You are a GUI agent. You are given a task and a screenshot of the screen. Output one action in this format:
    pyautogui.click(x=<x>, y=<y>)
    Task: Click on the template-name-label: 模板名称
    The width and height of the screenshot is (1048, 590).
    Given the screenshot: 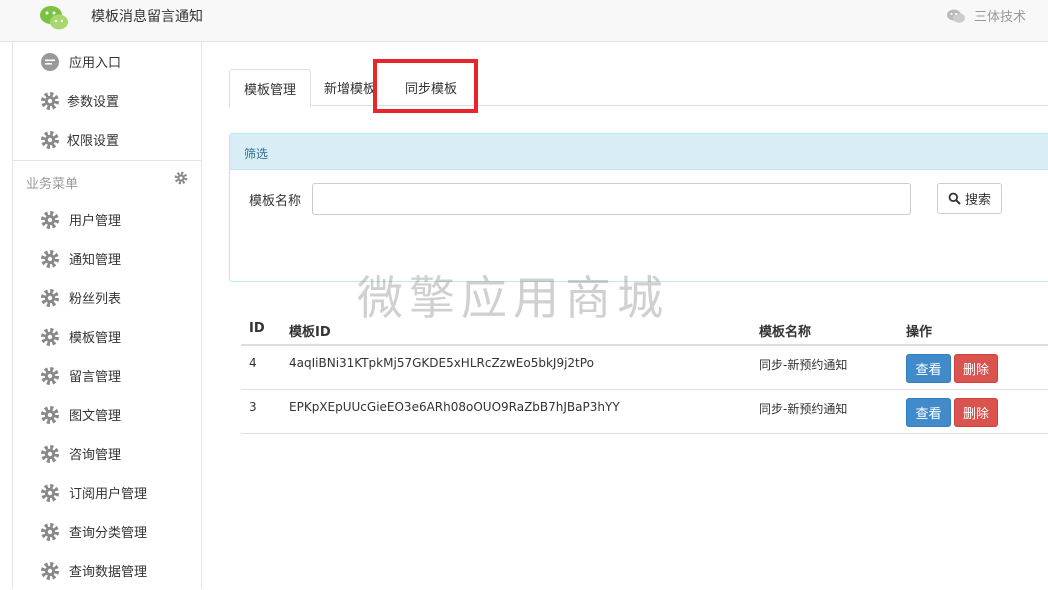 What is the action you would take?
    pyautogui.click(x=275, y=201)
    